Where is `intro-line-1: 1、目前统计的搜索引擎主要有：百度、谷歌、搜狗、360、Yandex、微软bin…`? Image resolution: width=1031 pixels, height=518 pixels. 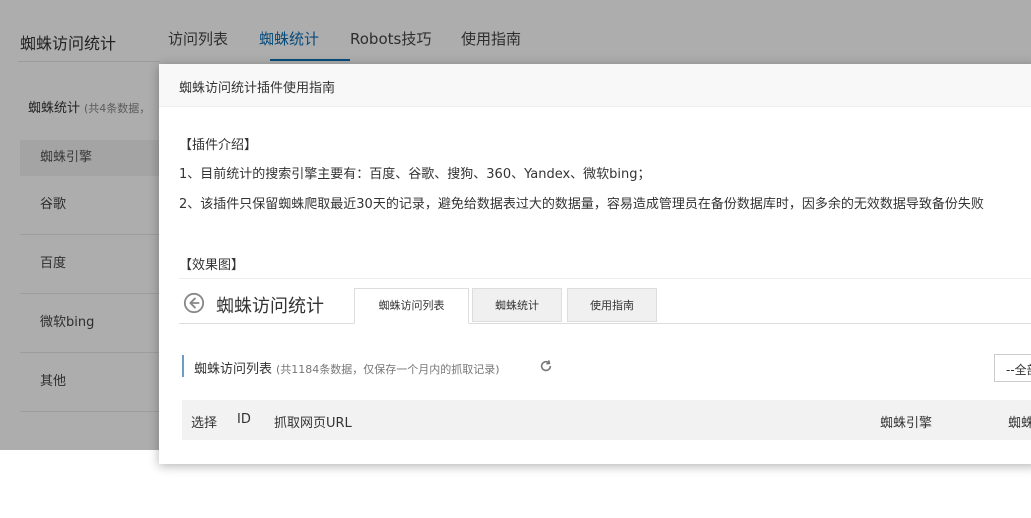 intro-line-1: 1、目前统计的搜索引擎主要有：百度、谷歌、搜狗、360、Yandex、微软bin… is located at coordinates (415, 174).